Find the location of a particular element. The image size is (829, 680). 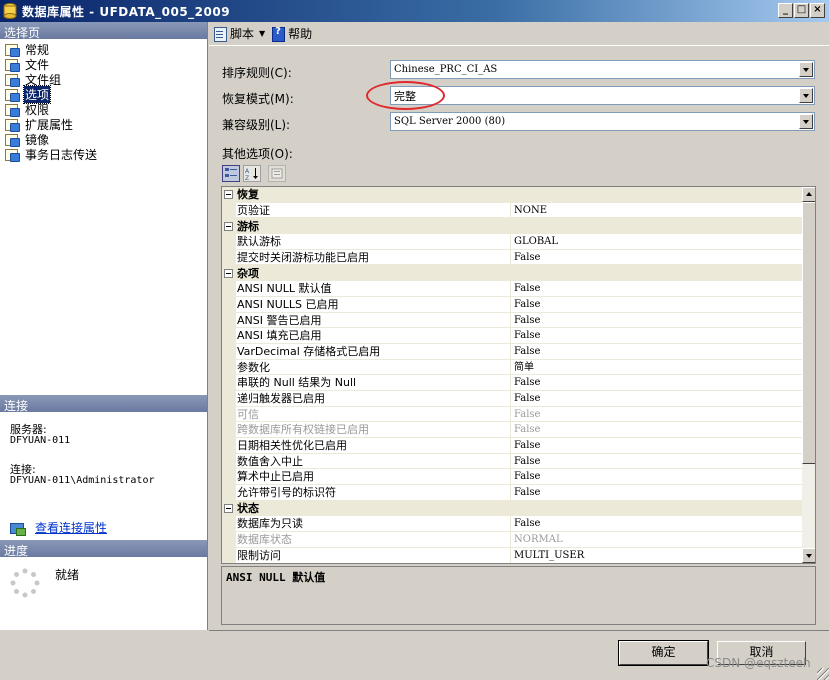

script-button: 脚本 ▼ is located at coordinates (239, 33).